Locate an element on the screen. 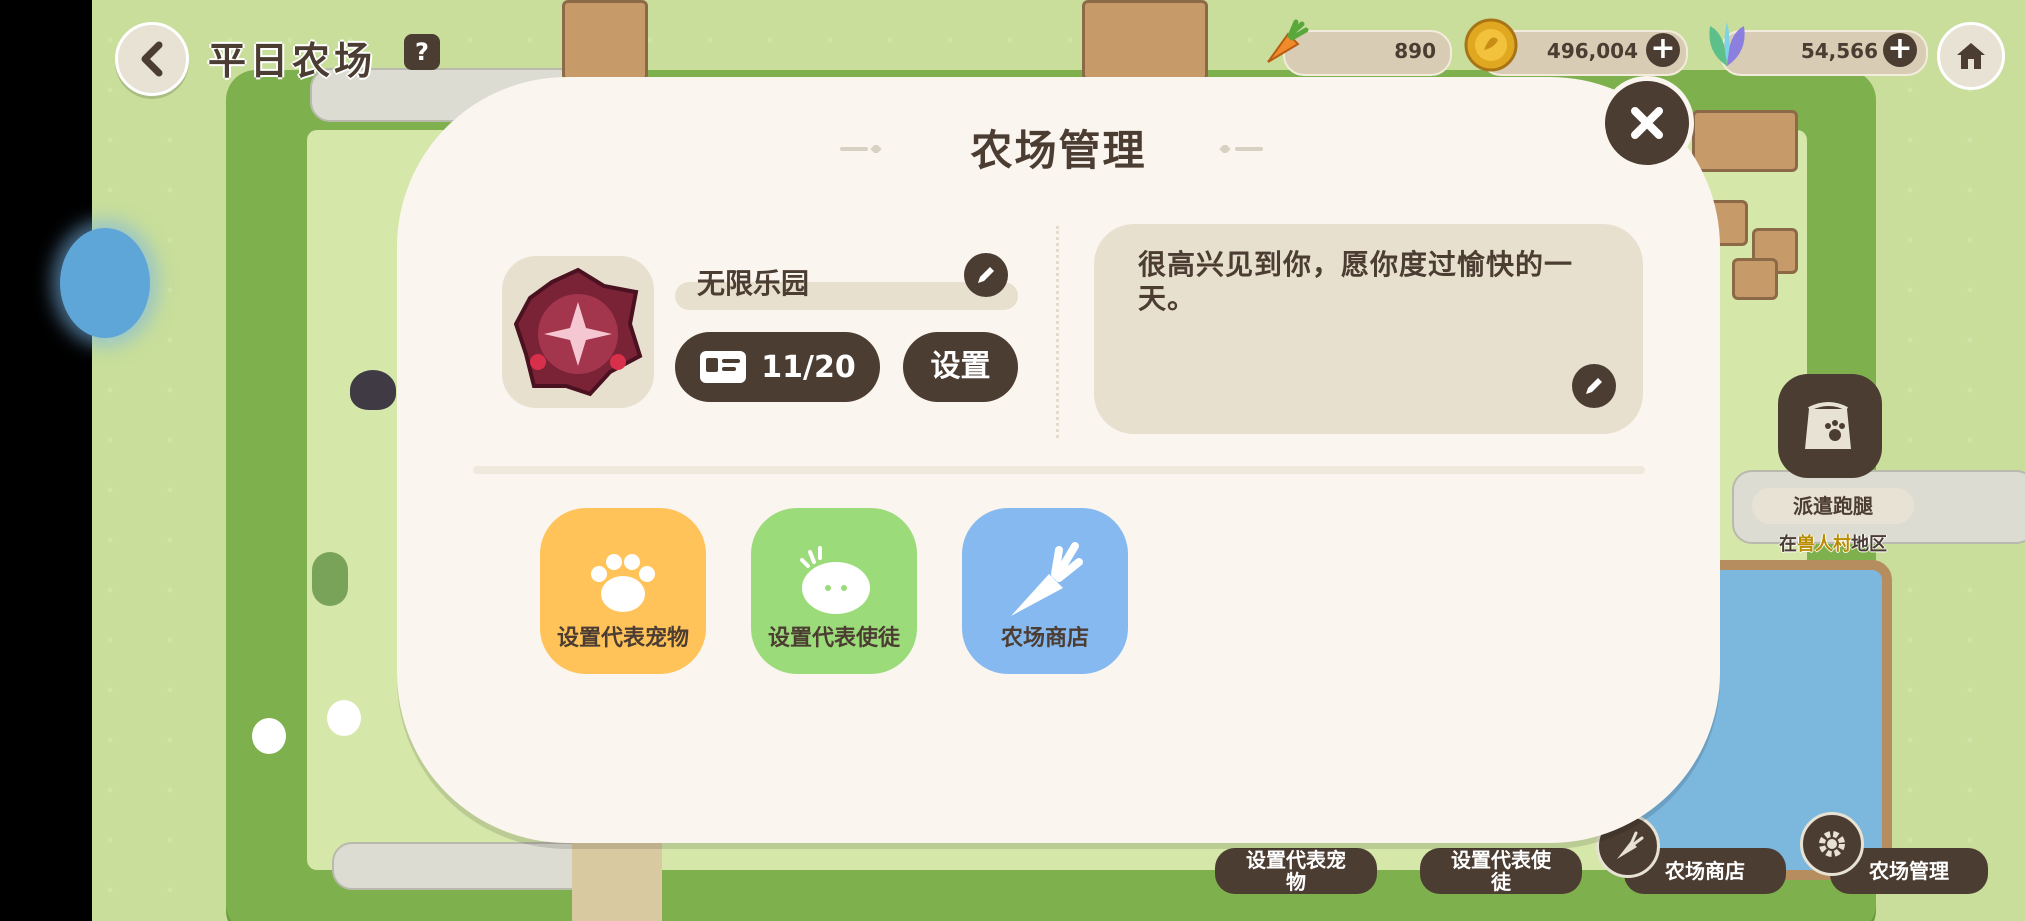 The image size is (2025, 921). edit-name-button is located at coordinates (986, 275).